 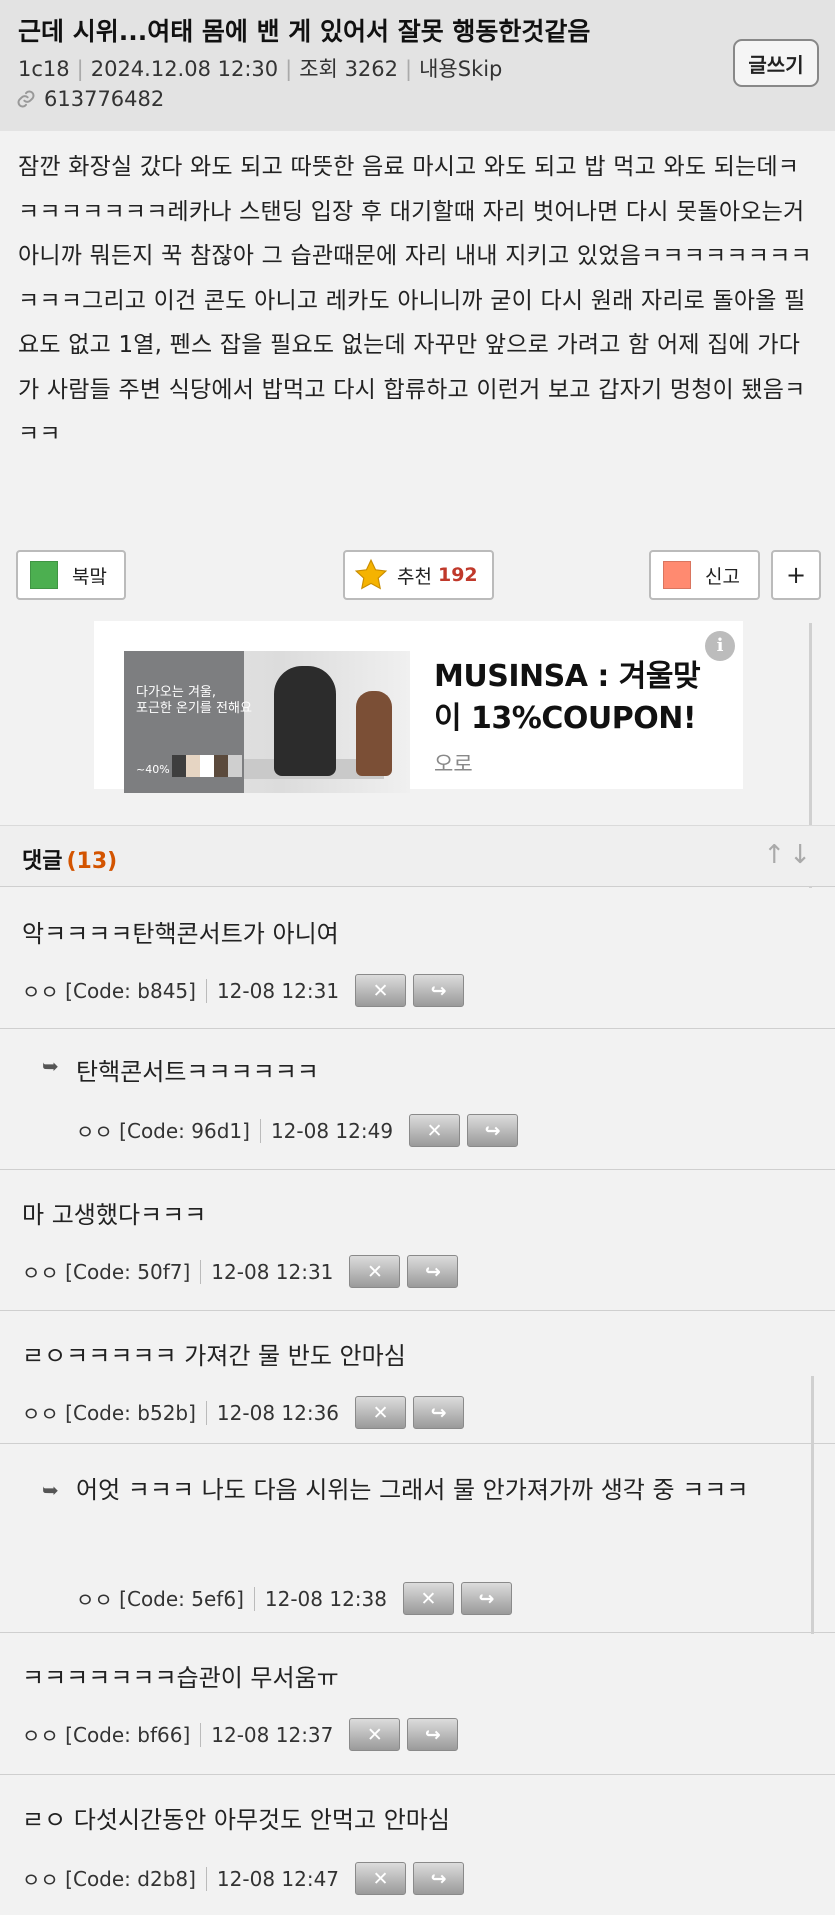 I want to click on comment-text: 마 고생했다ㅋㅋㅋ, so click(x=114, y=1215).